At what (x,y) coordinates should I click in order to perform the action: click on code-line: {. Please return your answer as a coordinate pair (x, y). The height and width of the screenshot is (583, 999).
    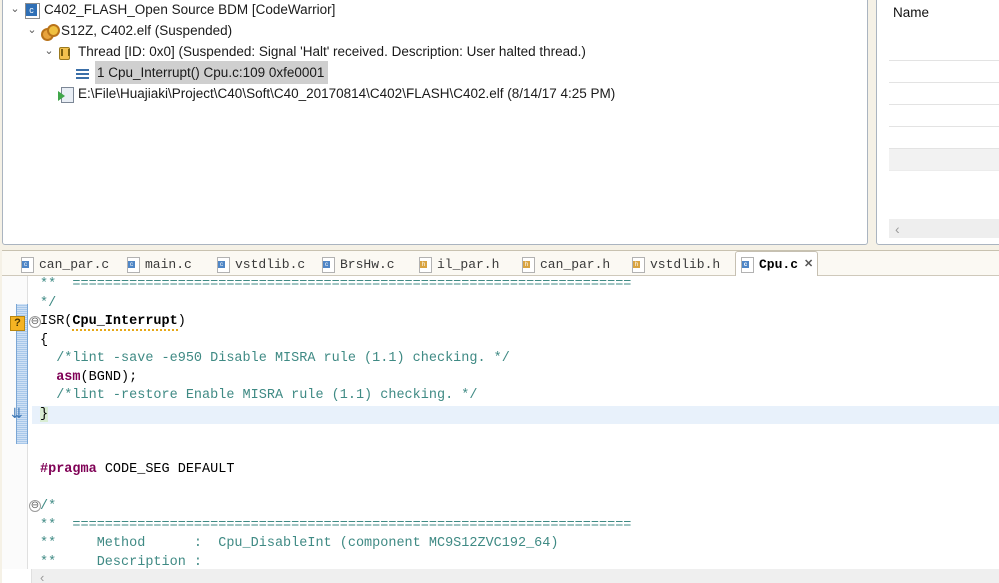
    Looking at the image, I should click on (515, 341).